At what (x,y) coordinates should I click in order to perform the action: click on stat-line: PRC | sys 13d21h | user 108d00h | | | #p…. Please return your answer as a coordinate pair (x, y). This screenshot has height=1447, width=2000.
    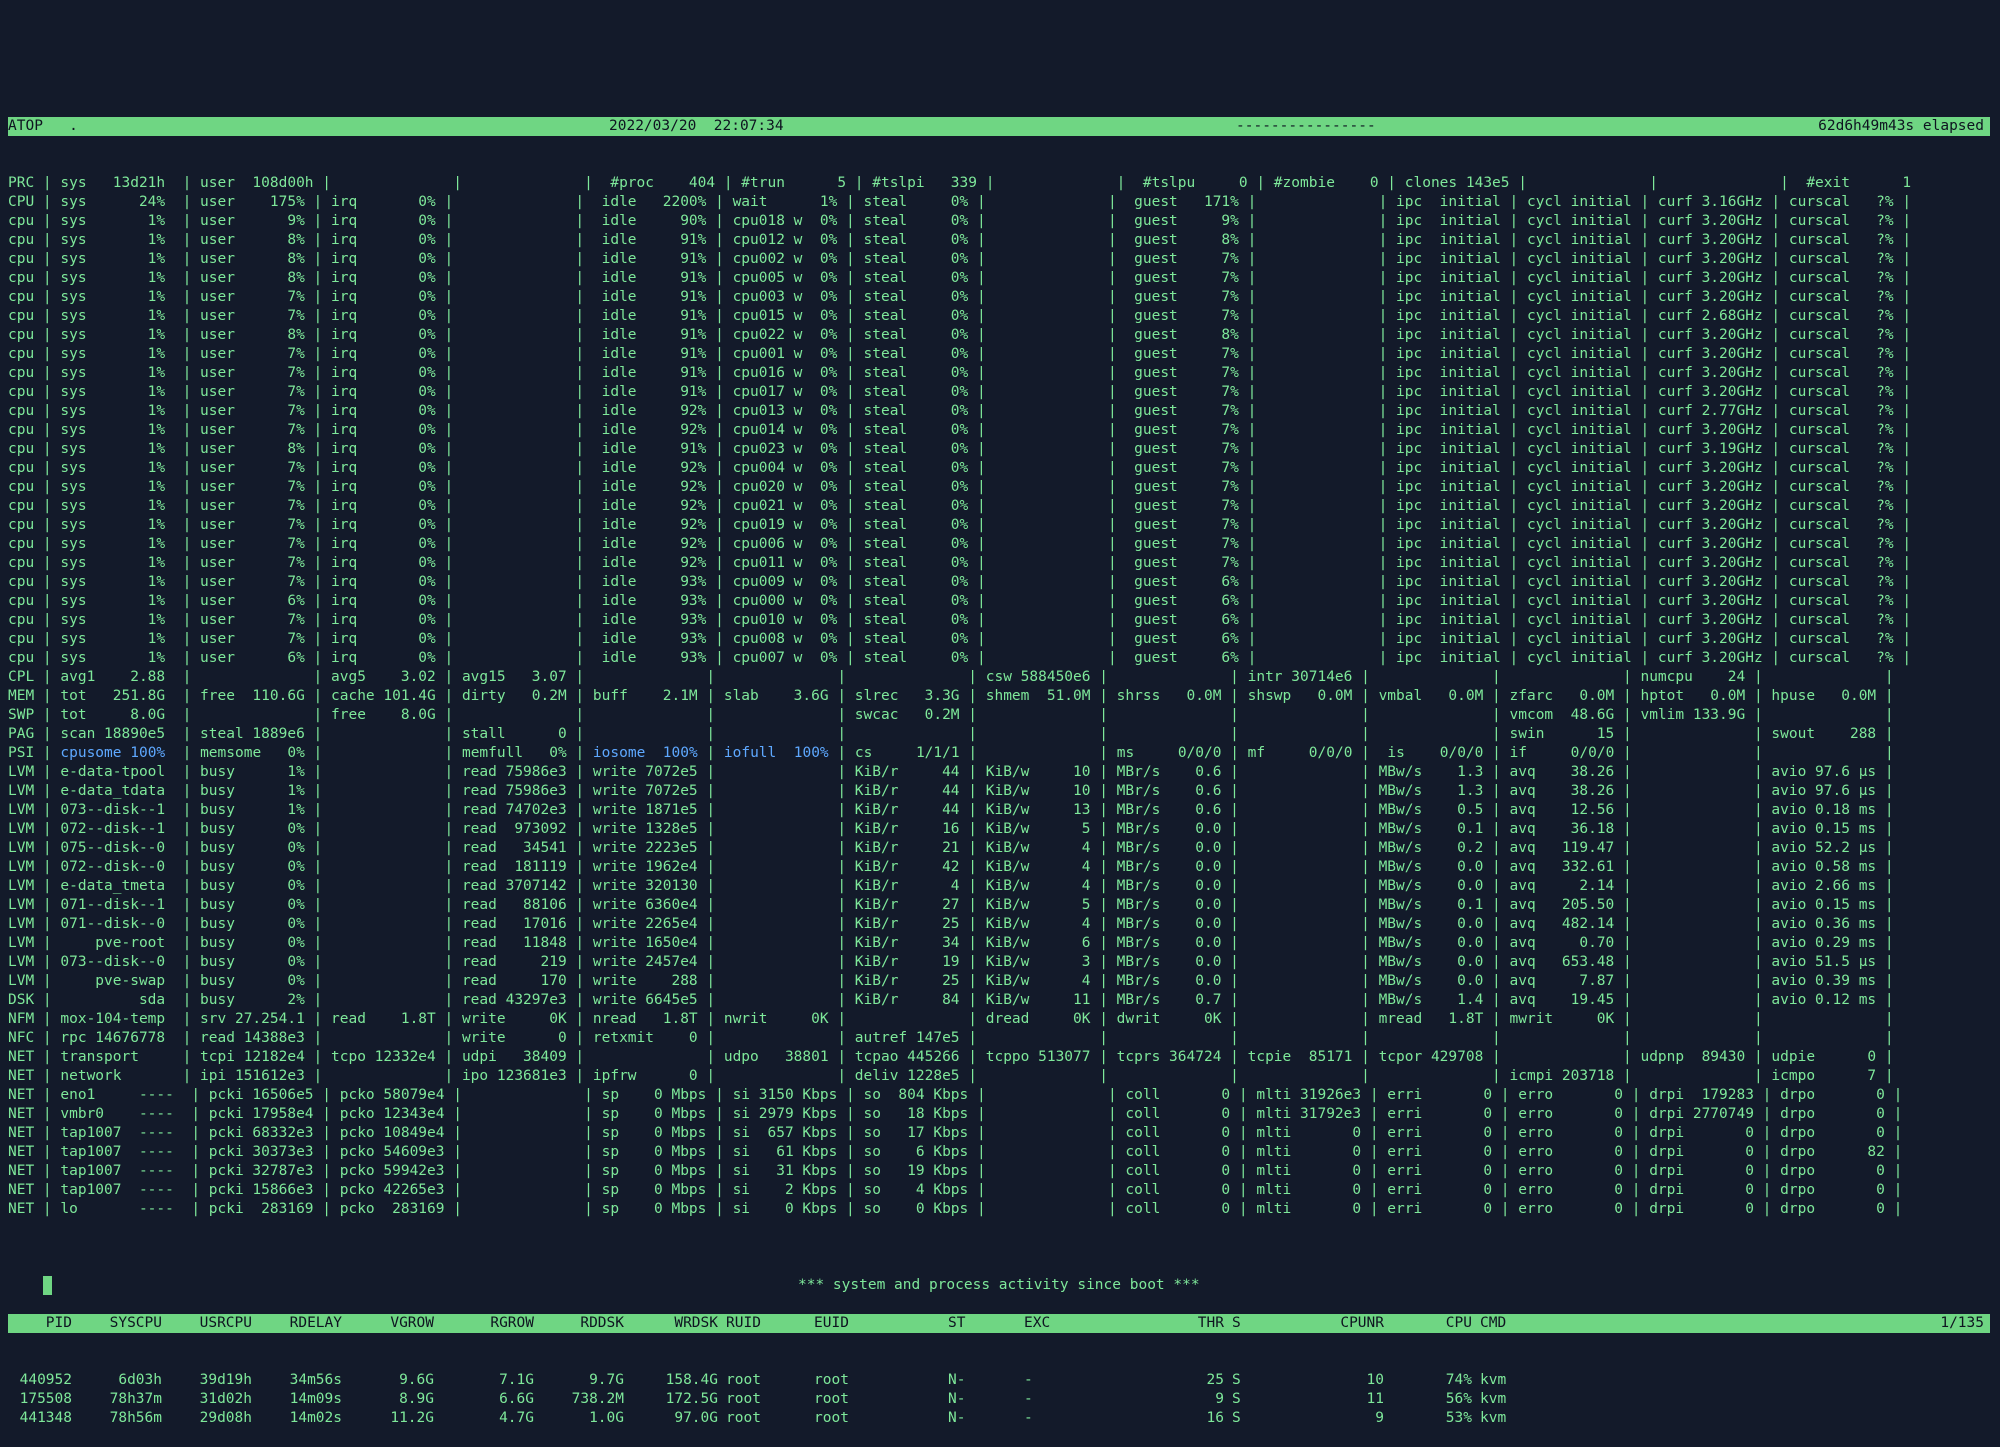
    Looking at the image, I should click on (960, 183).